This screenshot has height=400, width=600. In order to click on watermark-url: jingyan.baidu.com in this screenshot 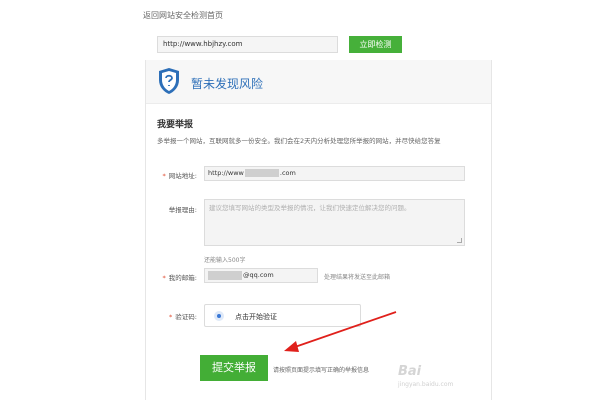, I will do `click(426, 384)`.